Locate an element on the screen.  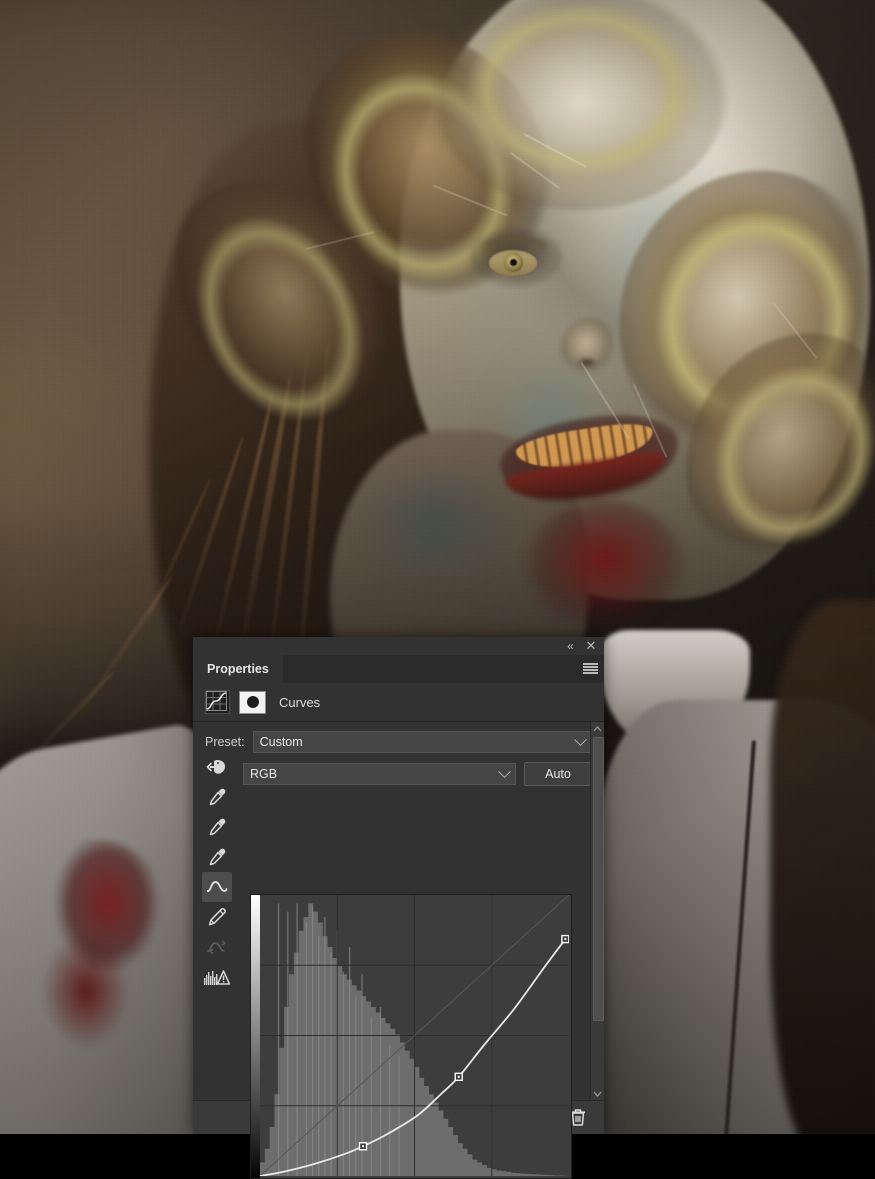
hair-mass-right is located at coordinates (822, 867).